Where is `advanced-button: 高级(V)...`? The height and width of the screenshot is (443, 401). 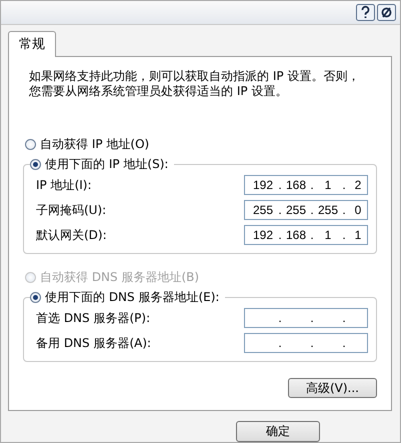 advanced-button: 高级(V)... is located at coordinates (332, 388).